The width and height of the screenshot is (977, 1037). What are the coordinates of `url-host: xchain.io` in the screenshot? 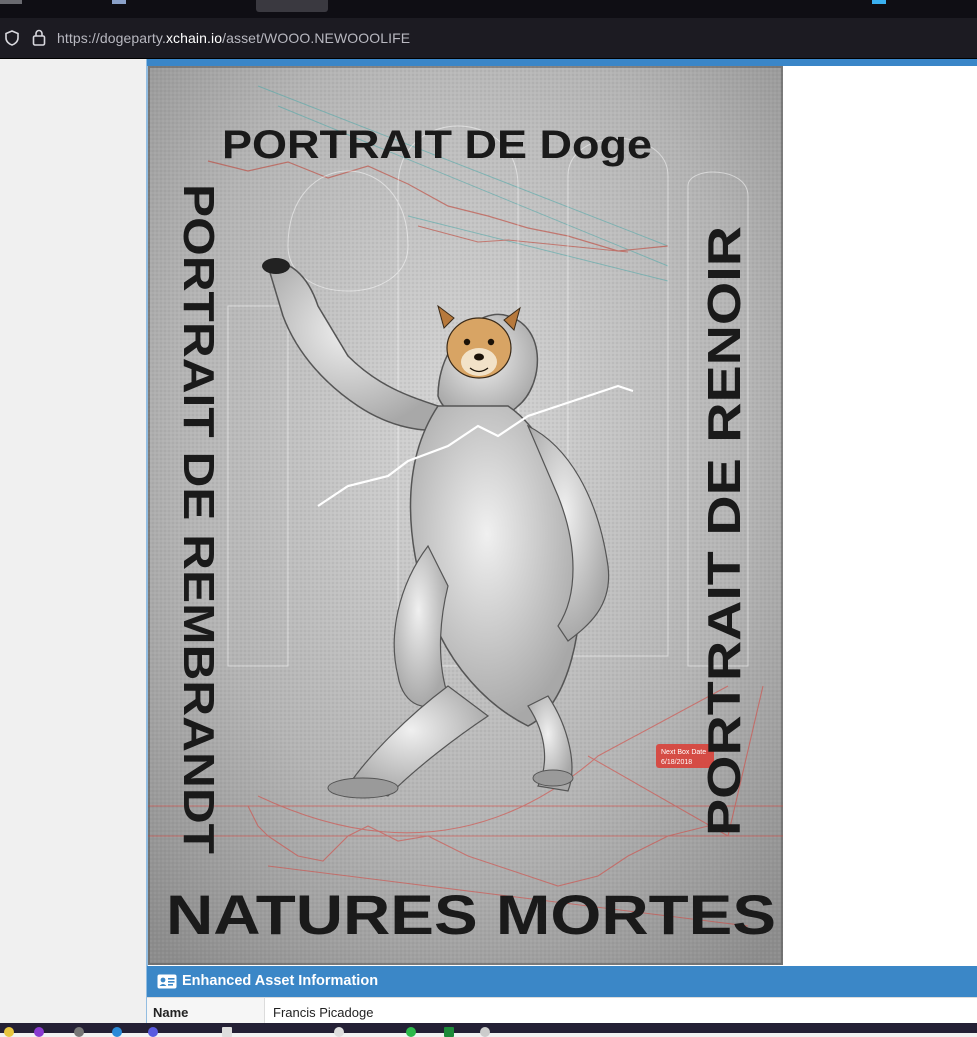 It's located at (194, 38).